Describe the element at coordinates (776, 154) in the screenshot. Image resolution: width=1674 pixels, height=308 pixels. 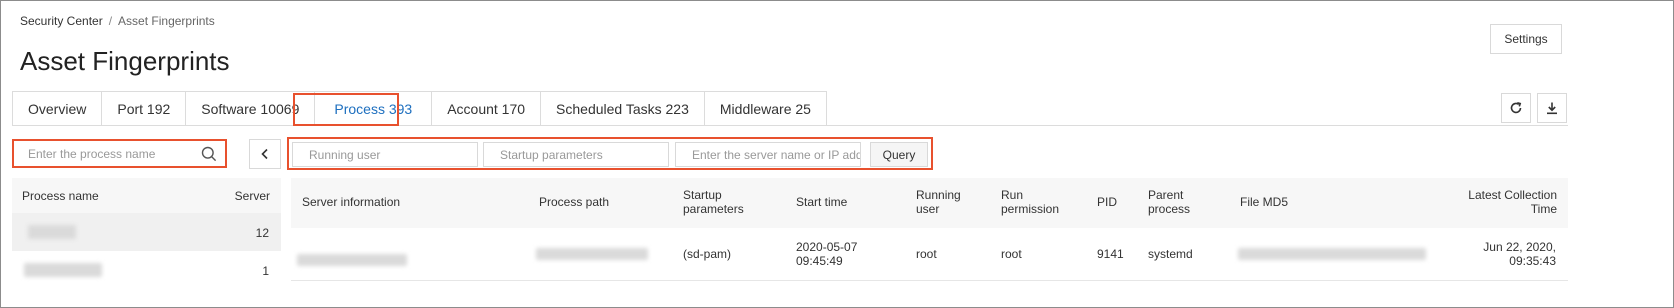
I see `server-name-input` at that location.